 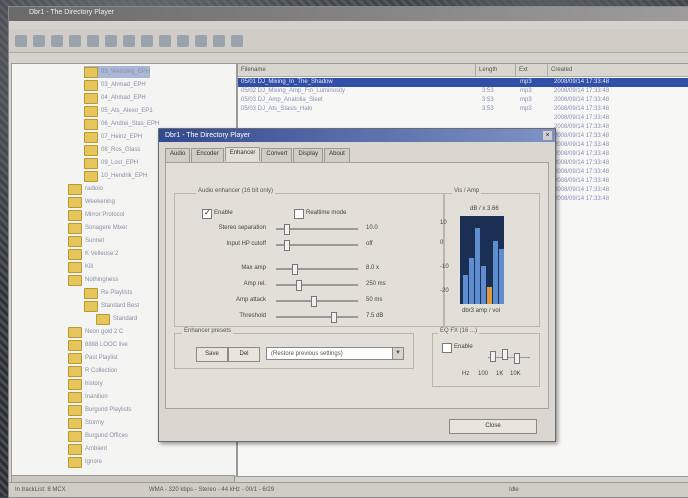 I want to click on tree-item: Neon gold 2 C, so click(x=95, y=332).